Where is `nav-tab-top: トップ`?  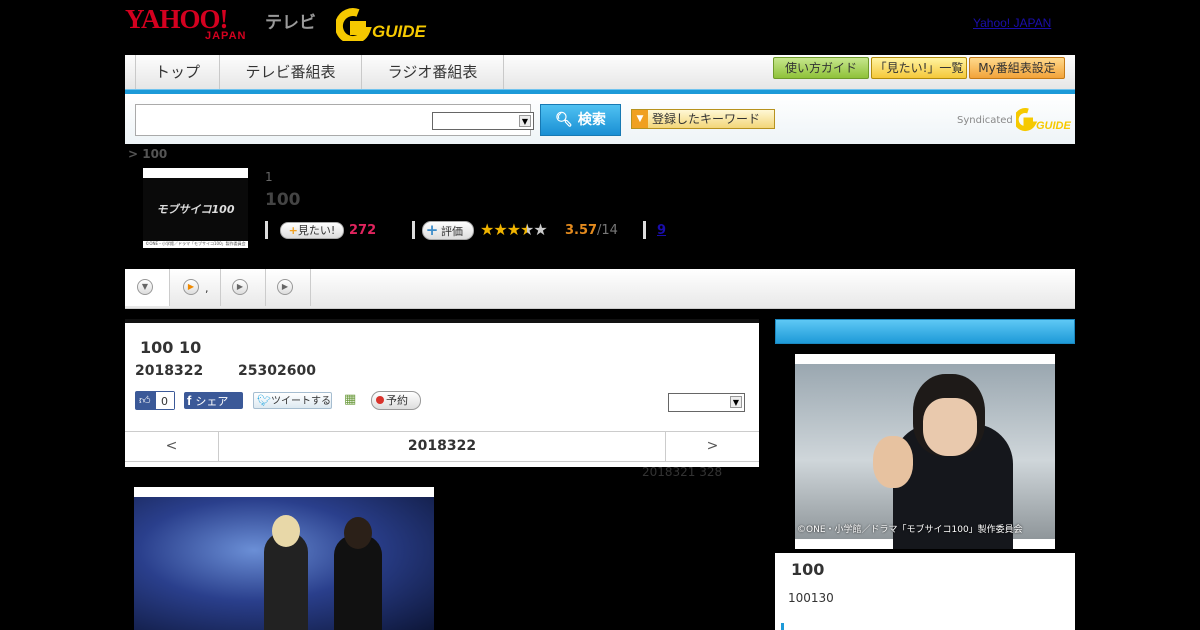 nav-tab-top: トップ is located at coordinates (177, 72).